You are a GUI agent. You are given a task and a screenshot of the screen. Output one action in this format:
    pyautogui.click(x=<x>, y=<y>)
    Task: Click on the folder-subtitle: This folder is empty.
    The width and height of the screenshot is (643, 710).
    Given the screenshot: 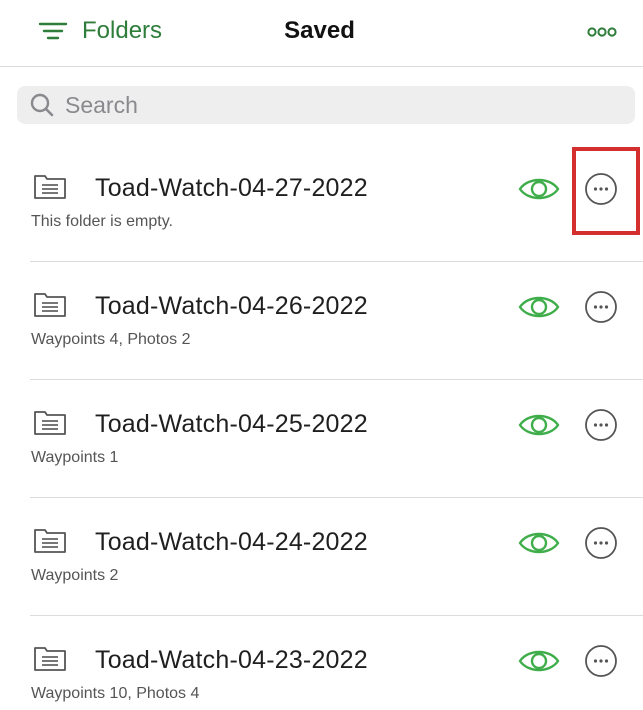 What is the action you would take?
    pyautogui.click(x=102, y=221)
    